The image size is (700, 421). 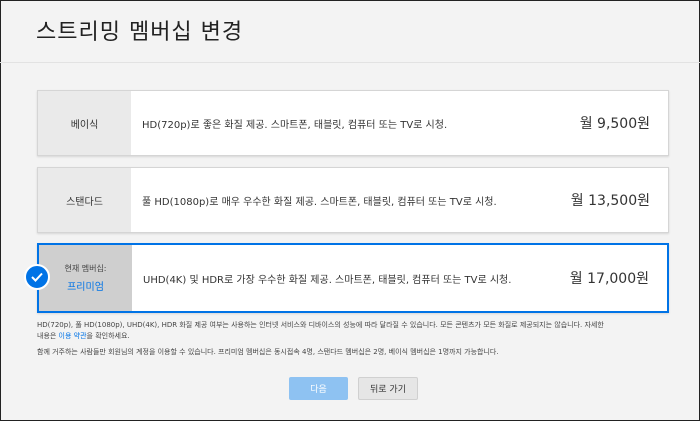 I want to click on header-divider, so click(x=350, y=62).